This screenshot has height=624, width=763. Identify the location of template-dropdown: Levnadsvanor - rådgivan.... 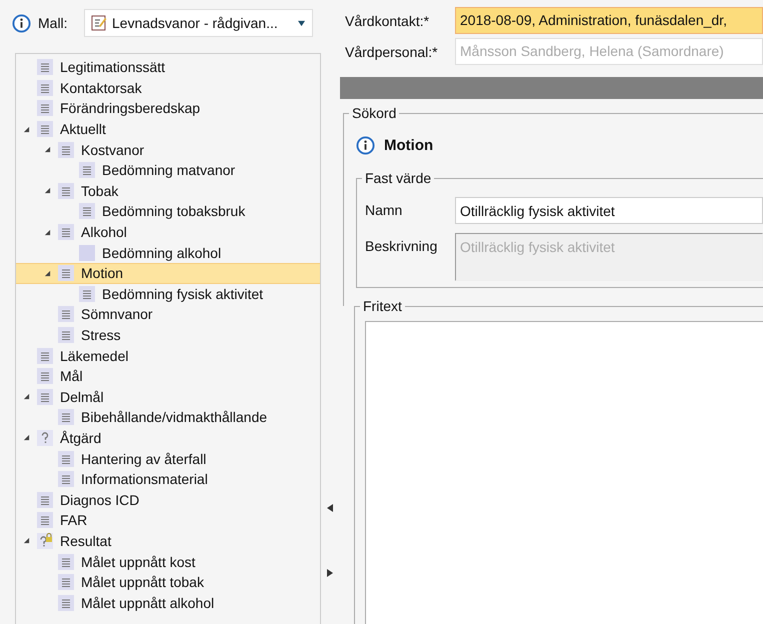
(198, 23).